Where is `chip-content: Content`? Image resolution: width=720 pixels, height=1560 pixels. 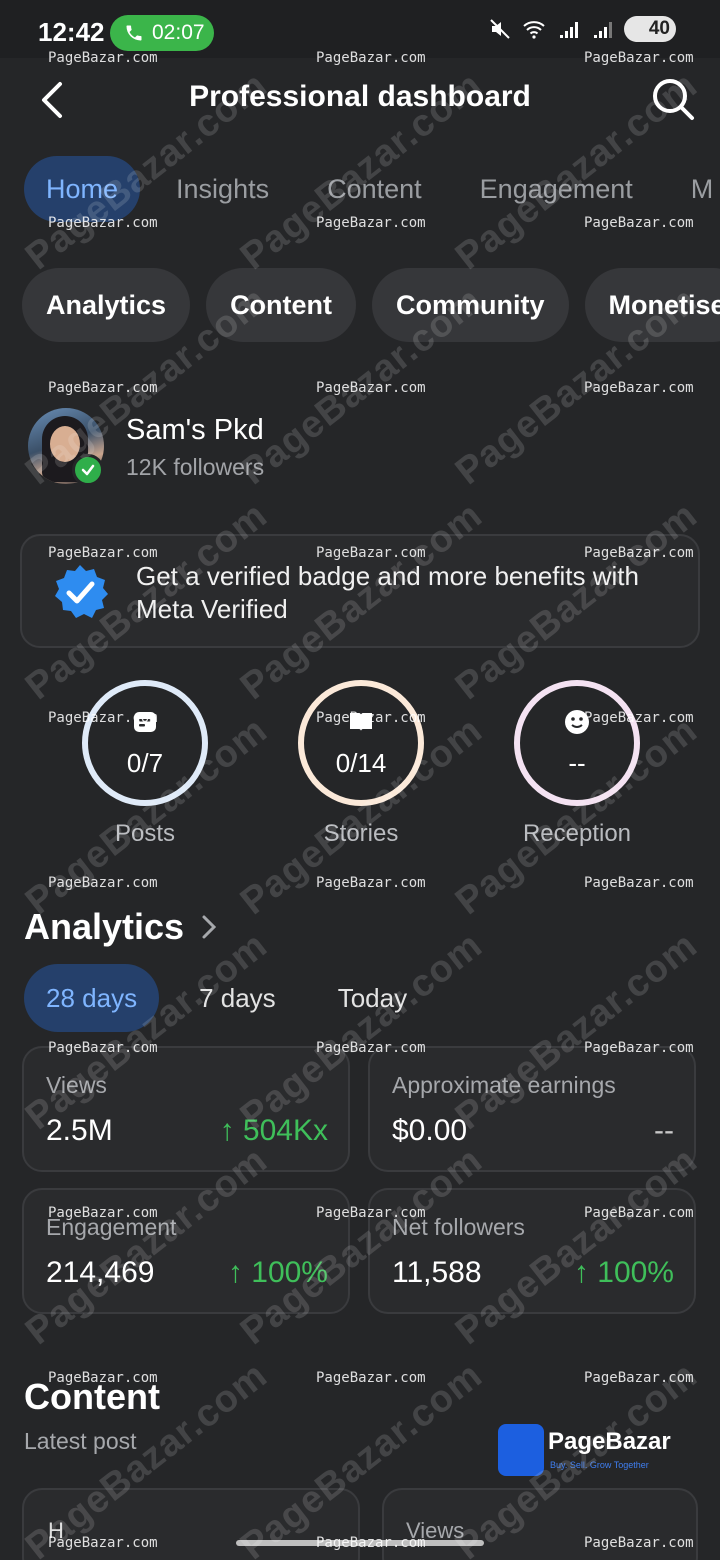
chip-content: Content is located at coordinates (281, 305).